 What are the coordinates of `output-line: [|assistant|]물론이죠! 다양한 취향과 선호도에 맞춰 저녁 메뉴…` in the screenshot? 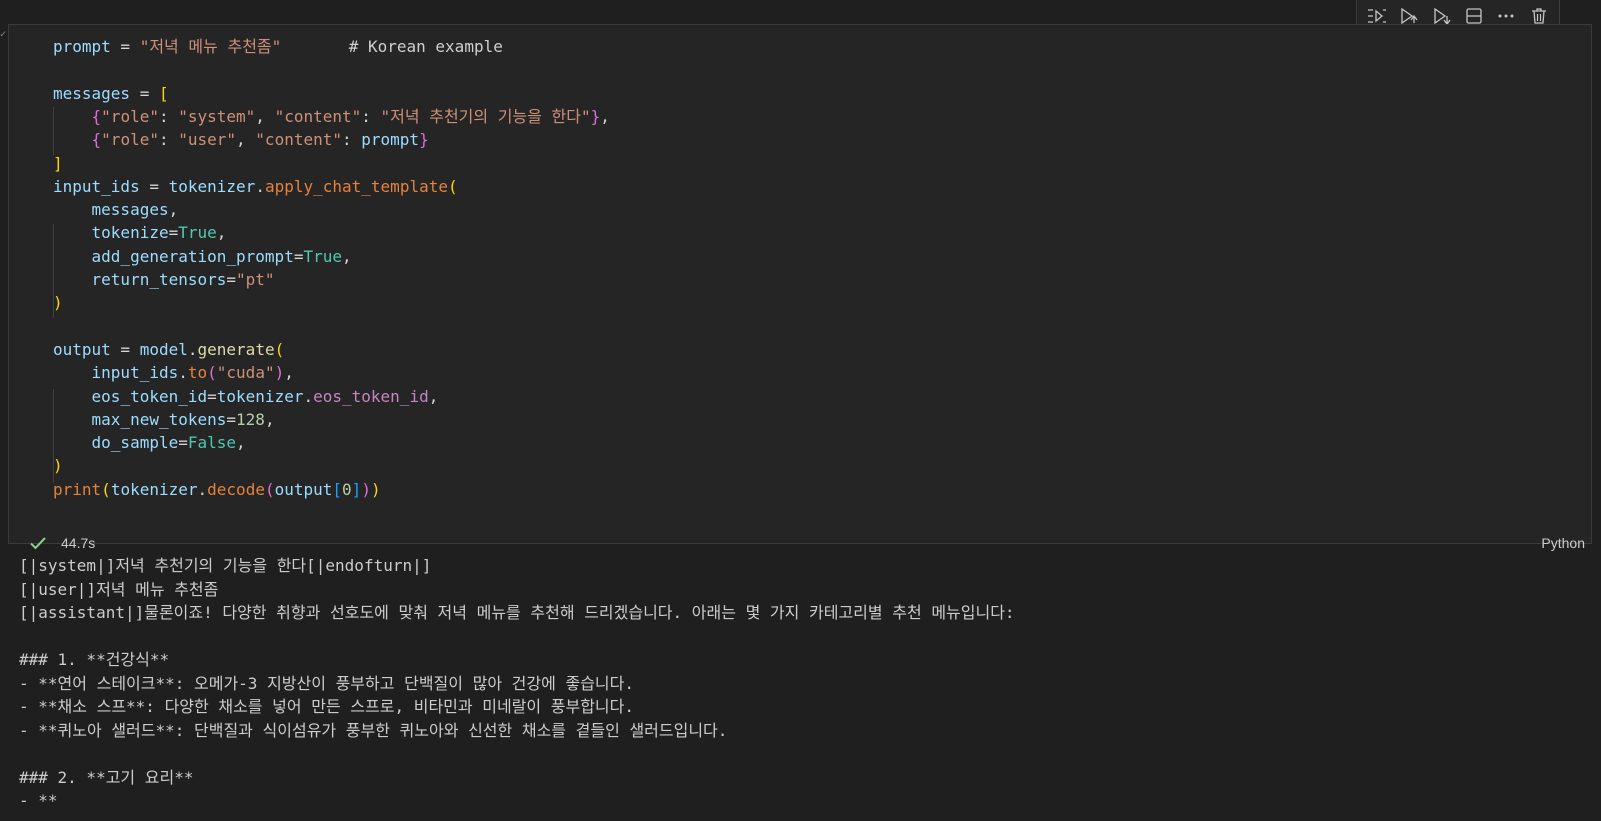 It's located at (517, 612).